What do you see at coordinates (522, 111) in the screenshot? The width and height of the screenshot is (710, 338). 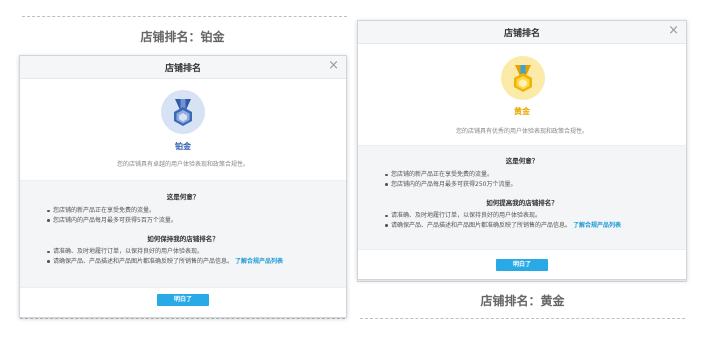 I see `tier-name-gold: 黄金` at bounding box center [522, 111].